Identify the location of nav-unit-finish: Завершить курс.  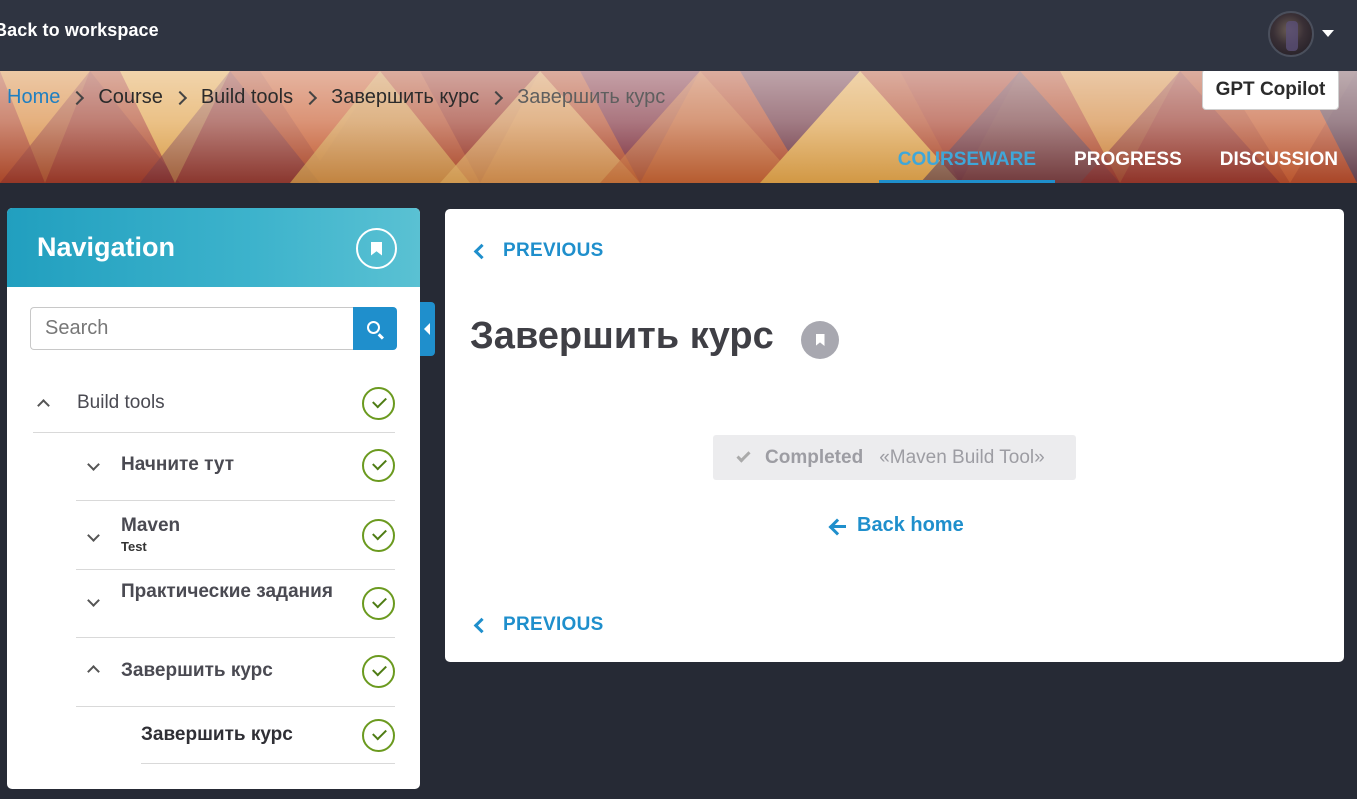
(213, 736).